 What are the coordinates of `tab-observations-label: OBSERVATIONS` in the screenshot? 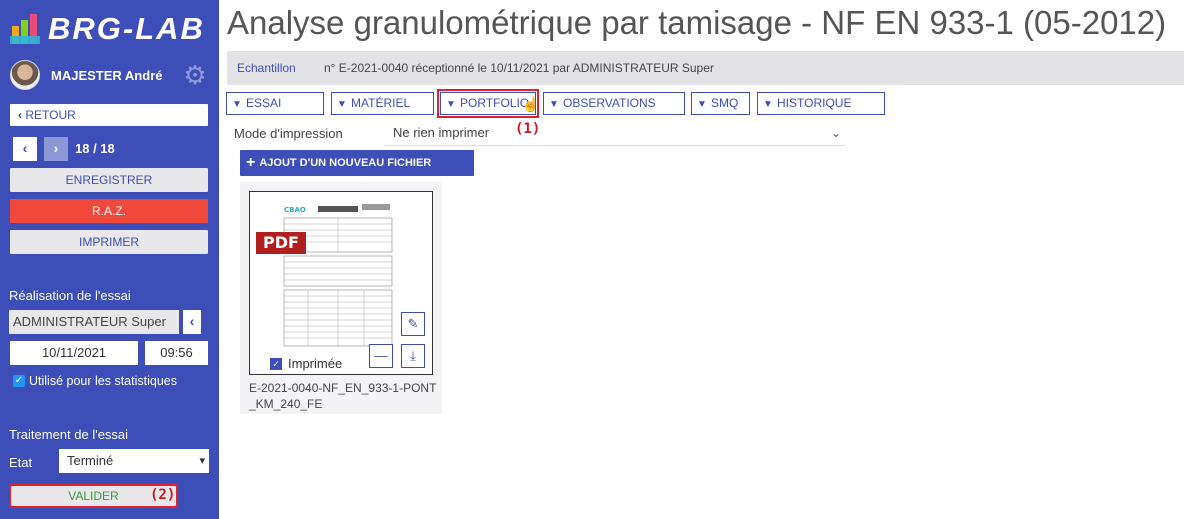 It's located at (609, 103).